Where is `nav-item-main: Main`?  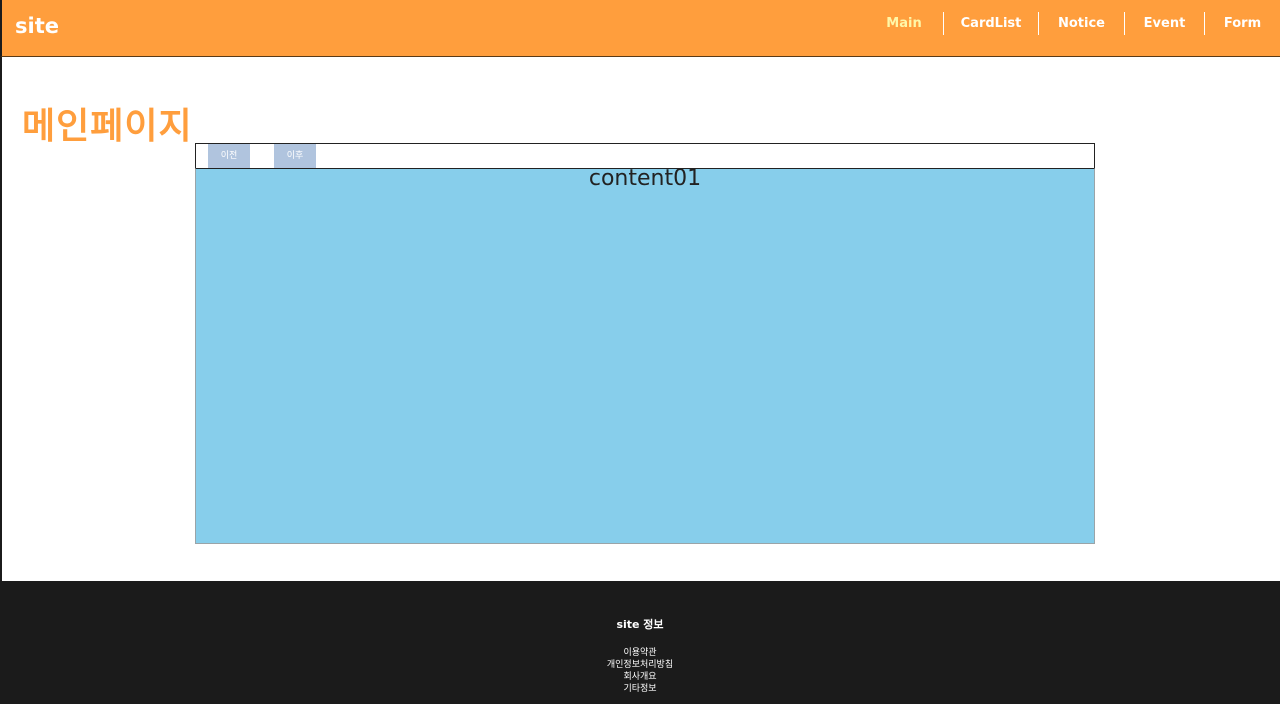
nav-item-main: Main is located at coordinates (904, 23).